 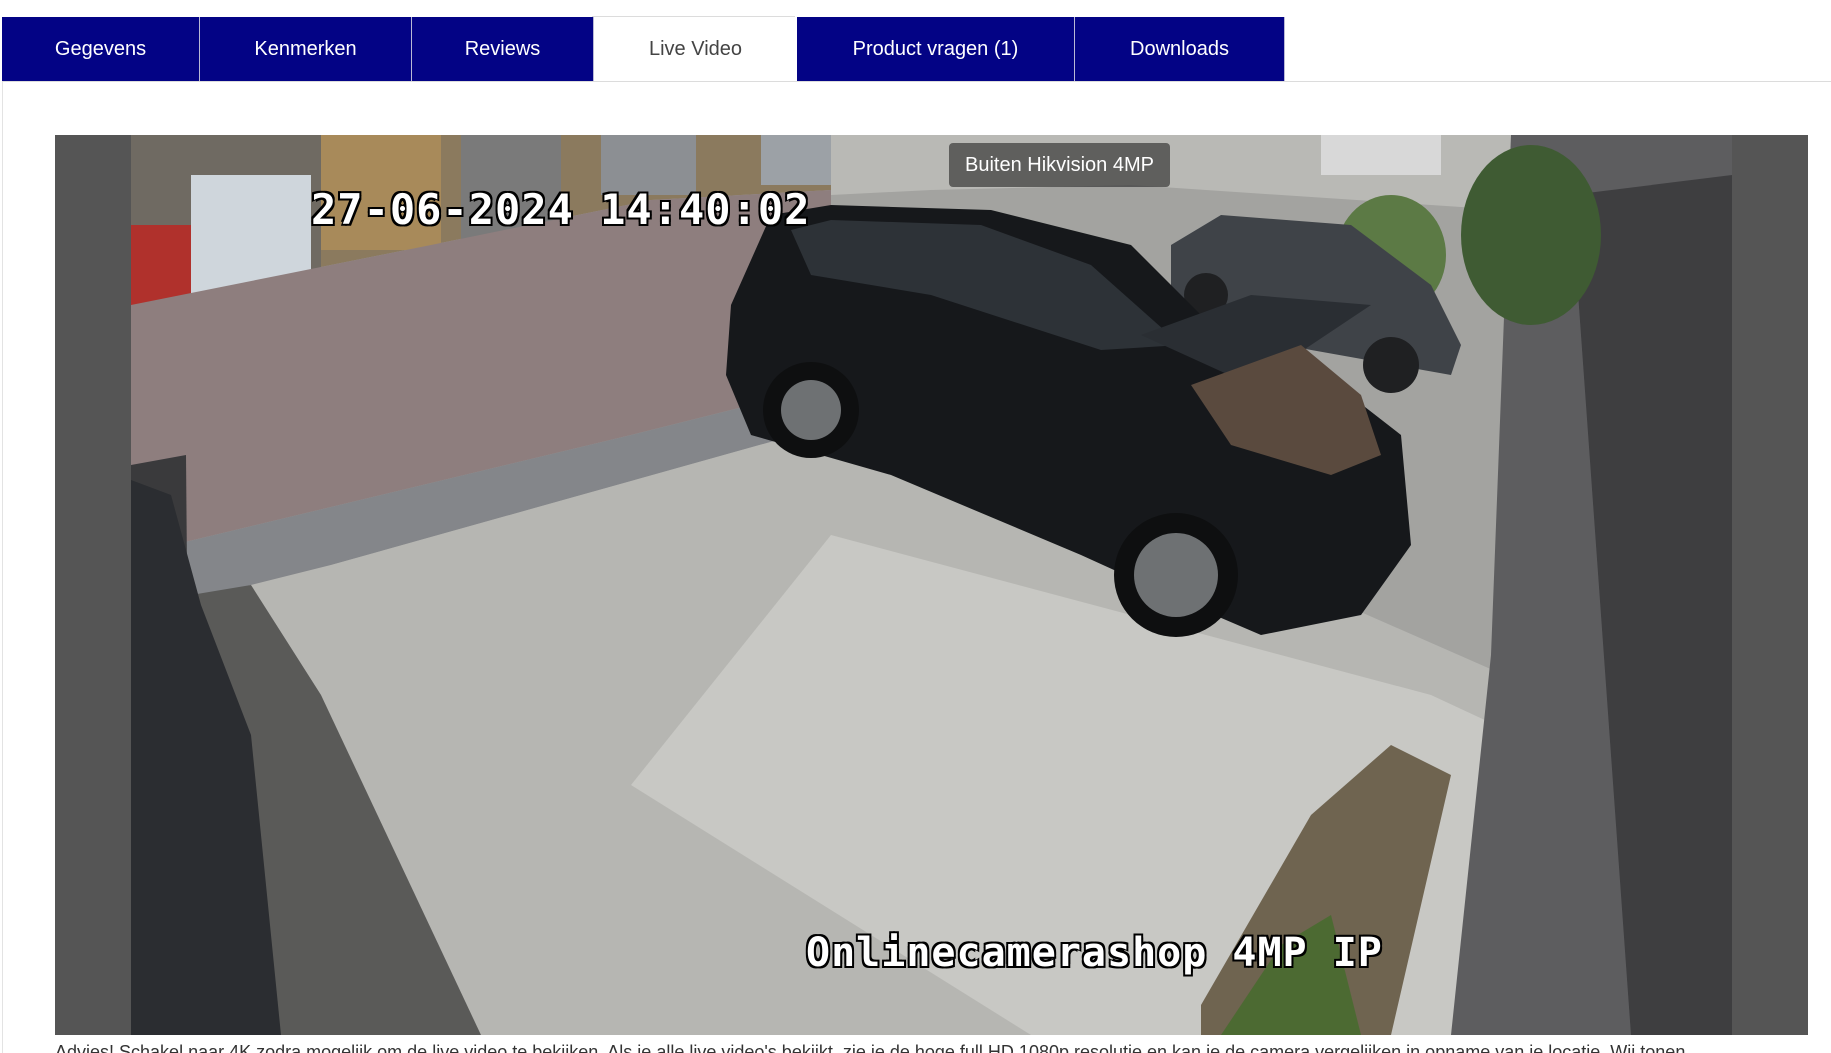 What do you see at coordinates (936, 49) in the screenshot?
I see `tab-product-vragen: Product vragen (1)` at bounding box center [936, 49].